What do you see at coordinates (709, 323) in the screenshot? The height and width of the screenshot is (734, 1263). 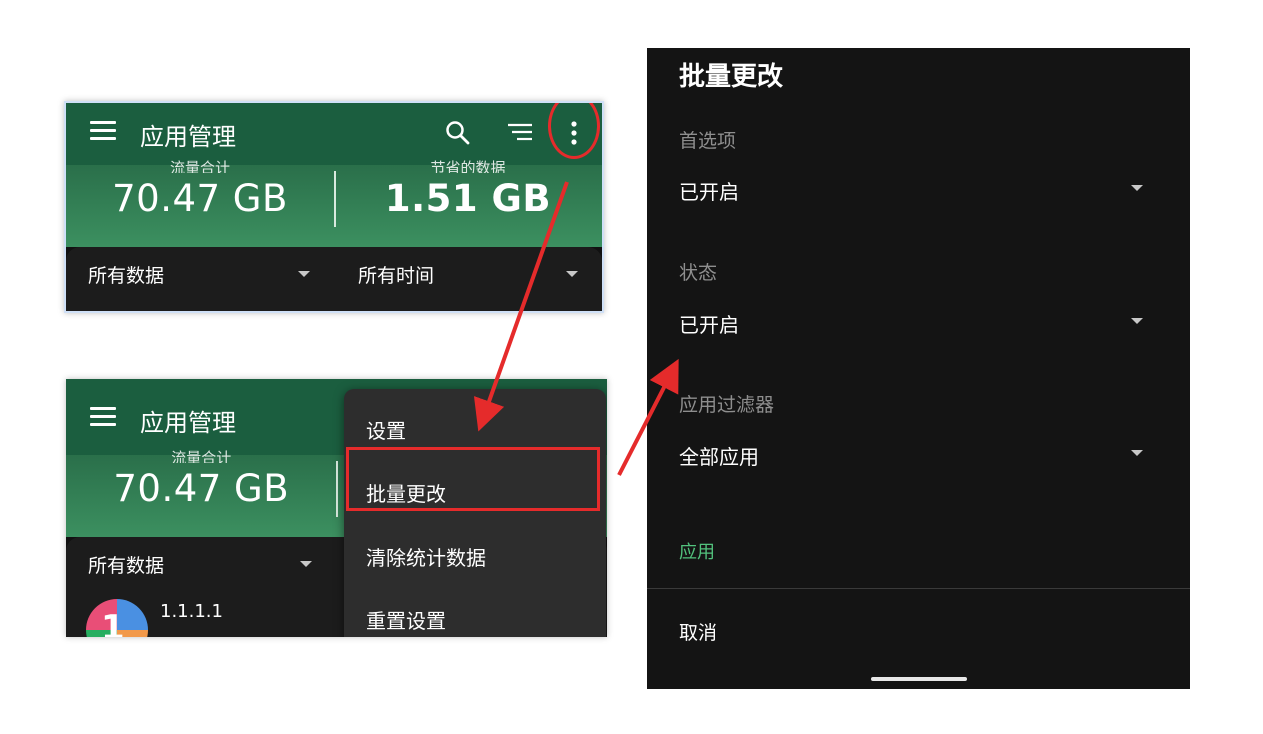 I see `state-dropdown: 已开启` at bounding box center [709, 323].